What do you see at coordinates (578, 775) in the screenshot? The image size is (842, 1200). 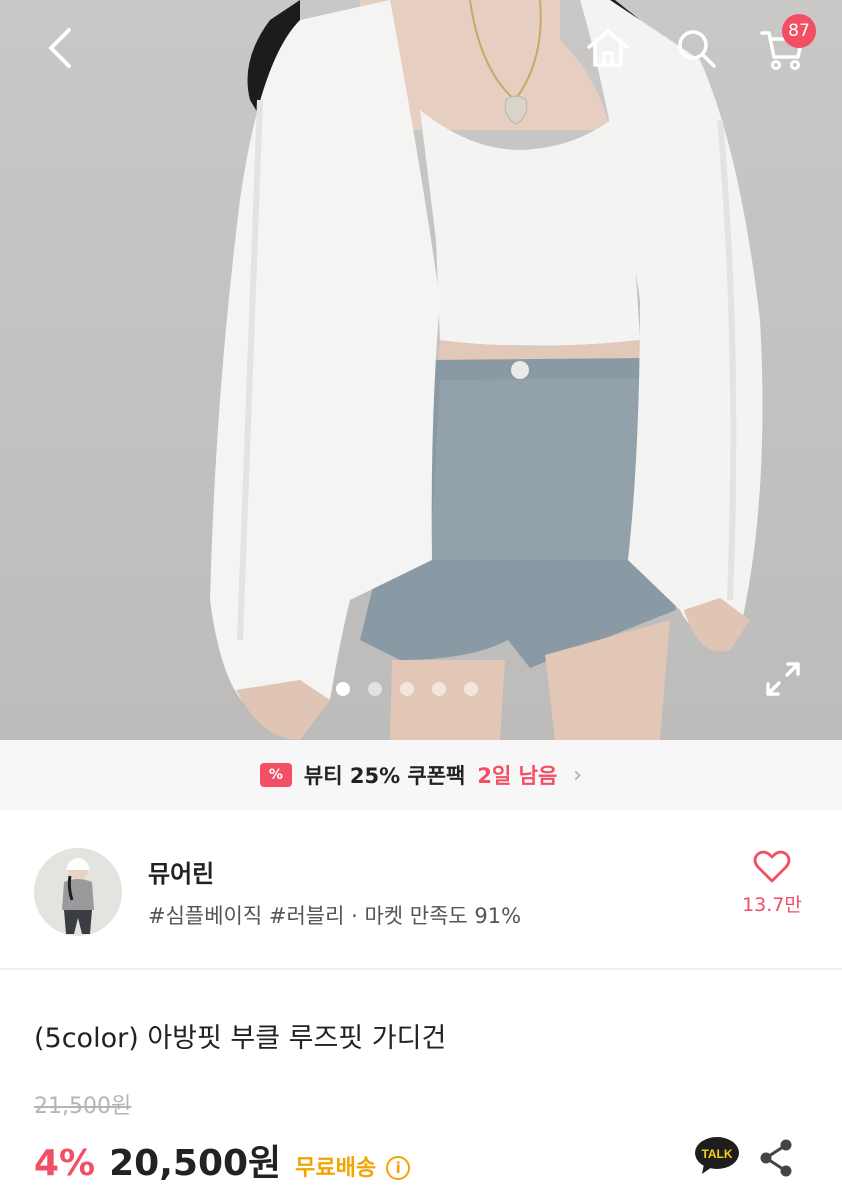 I see `chevron-right-icon: ›` at bounding box center [578, 775].